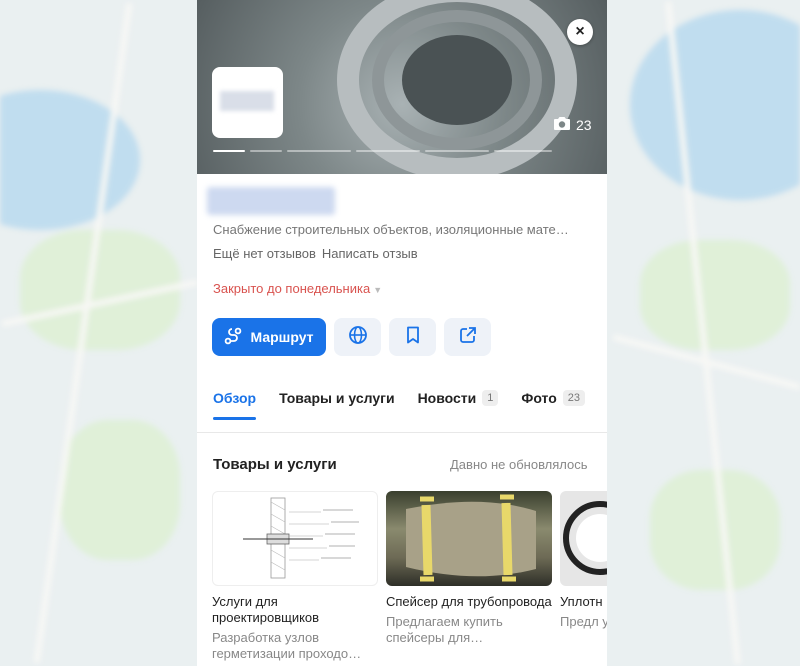 This screenshot has height=666, width=800. I want to click on company-logo, so click(247, 102).